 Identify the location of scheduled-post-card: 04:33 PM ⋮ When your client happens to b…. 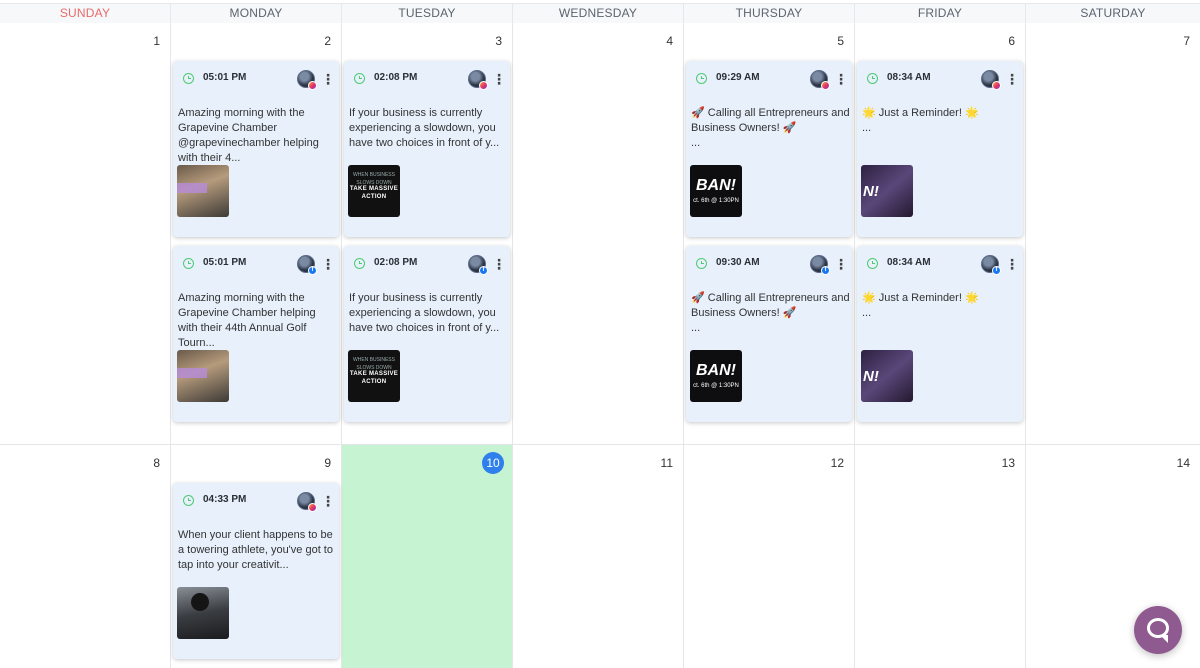
(256, 571).